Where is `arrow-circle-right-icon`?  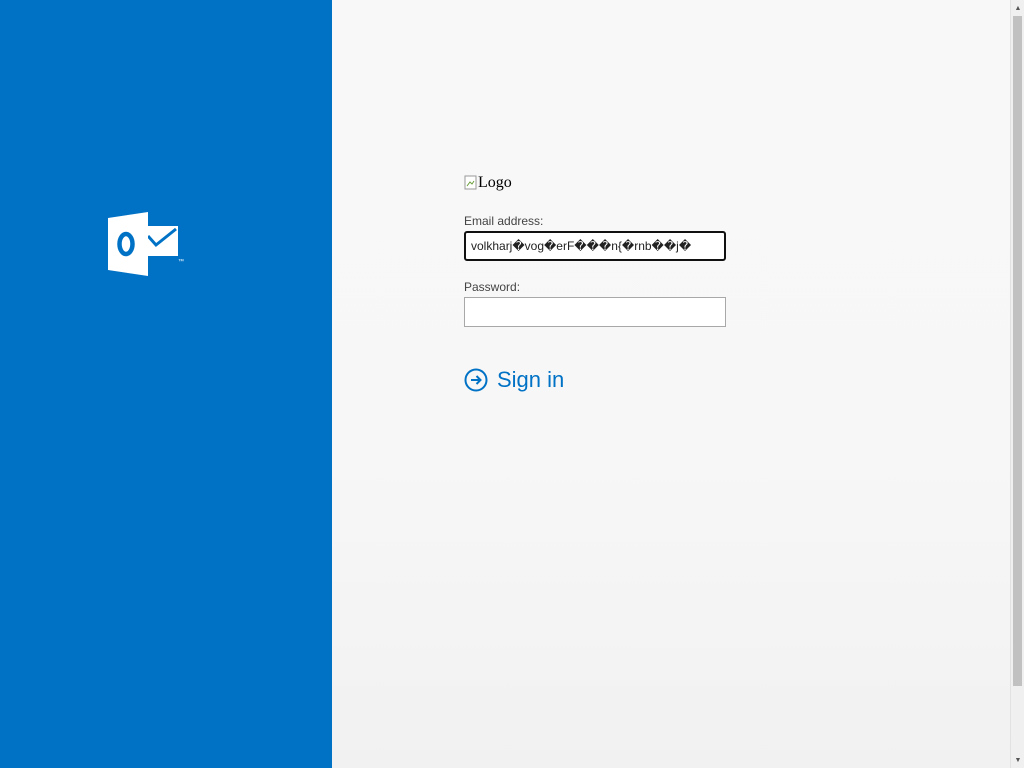 arrow-circle-right-icon is located at coordinates (476, 380).